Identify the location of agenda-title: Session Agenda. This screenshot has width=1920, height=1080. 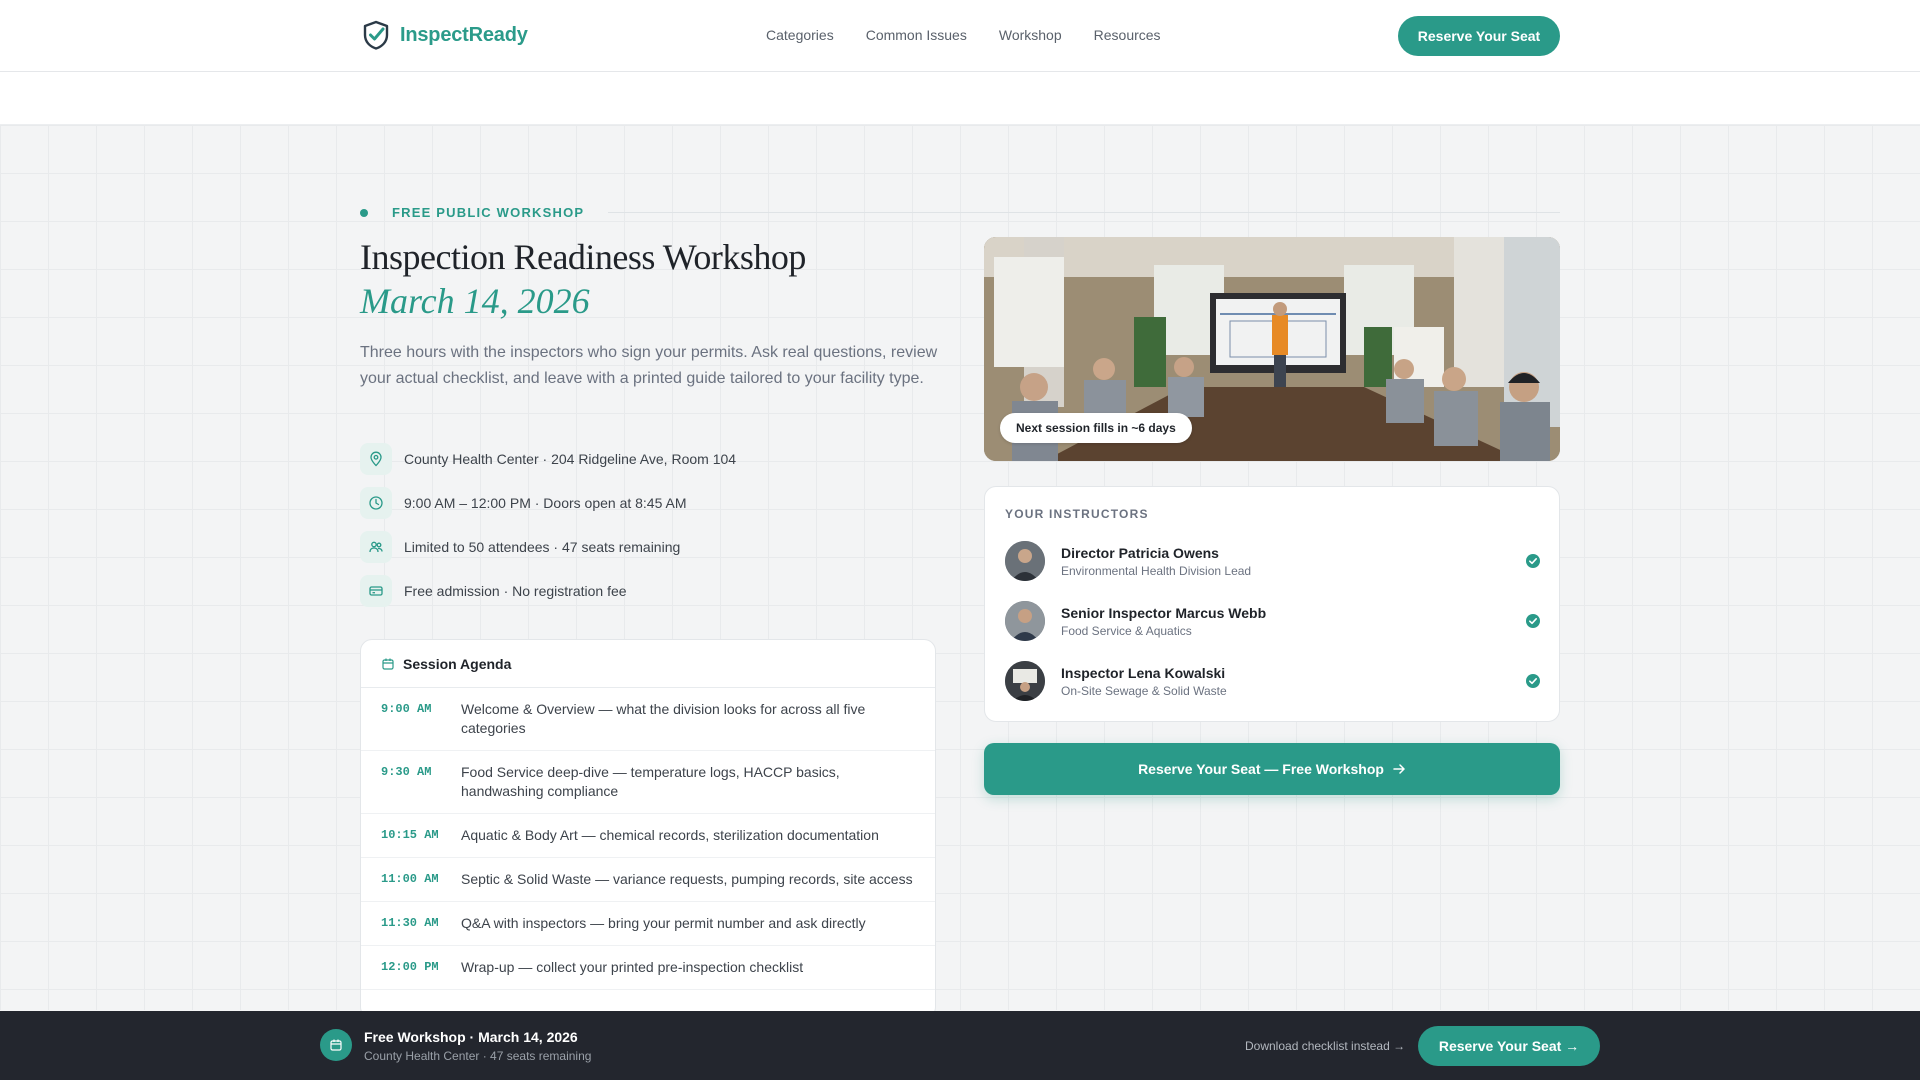
(457, 663).